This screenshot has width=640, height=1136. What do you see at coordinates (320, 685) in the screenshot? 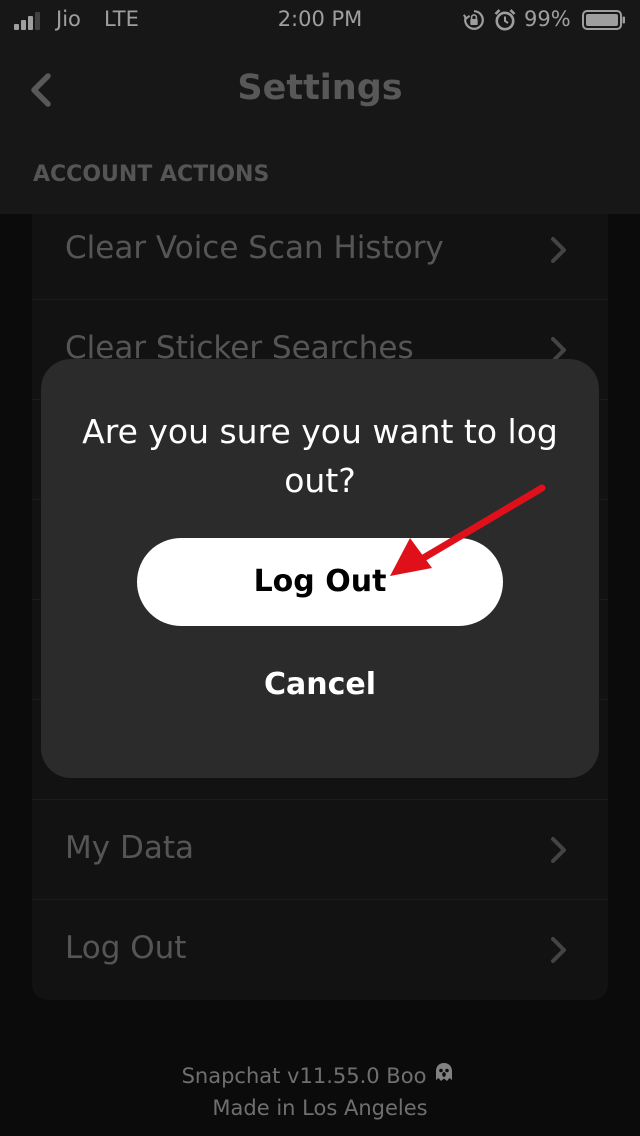
I see `cancel-button: Cancel` at bounding box center [320, 685].